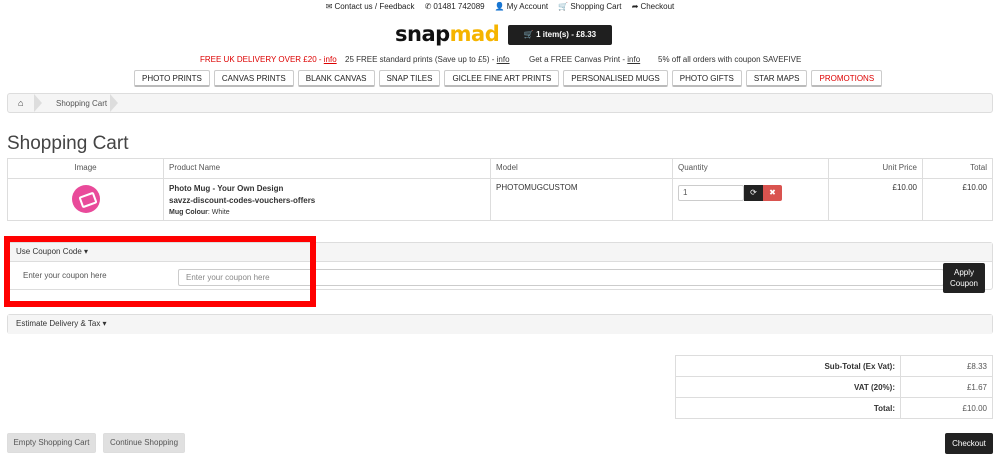 This screenshot has height=459, width=1000. I want to click on checkout-button: Checkout, so click(969, 443).